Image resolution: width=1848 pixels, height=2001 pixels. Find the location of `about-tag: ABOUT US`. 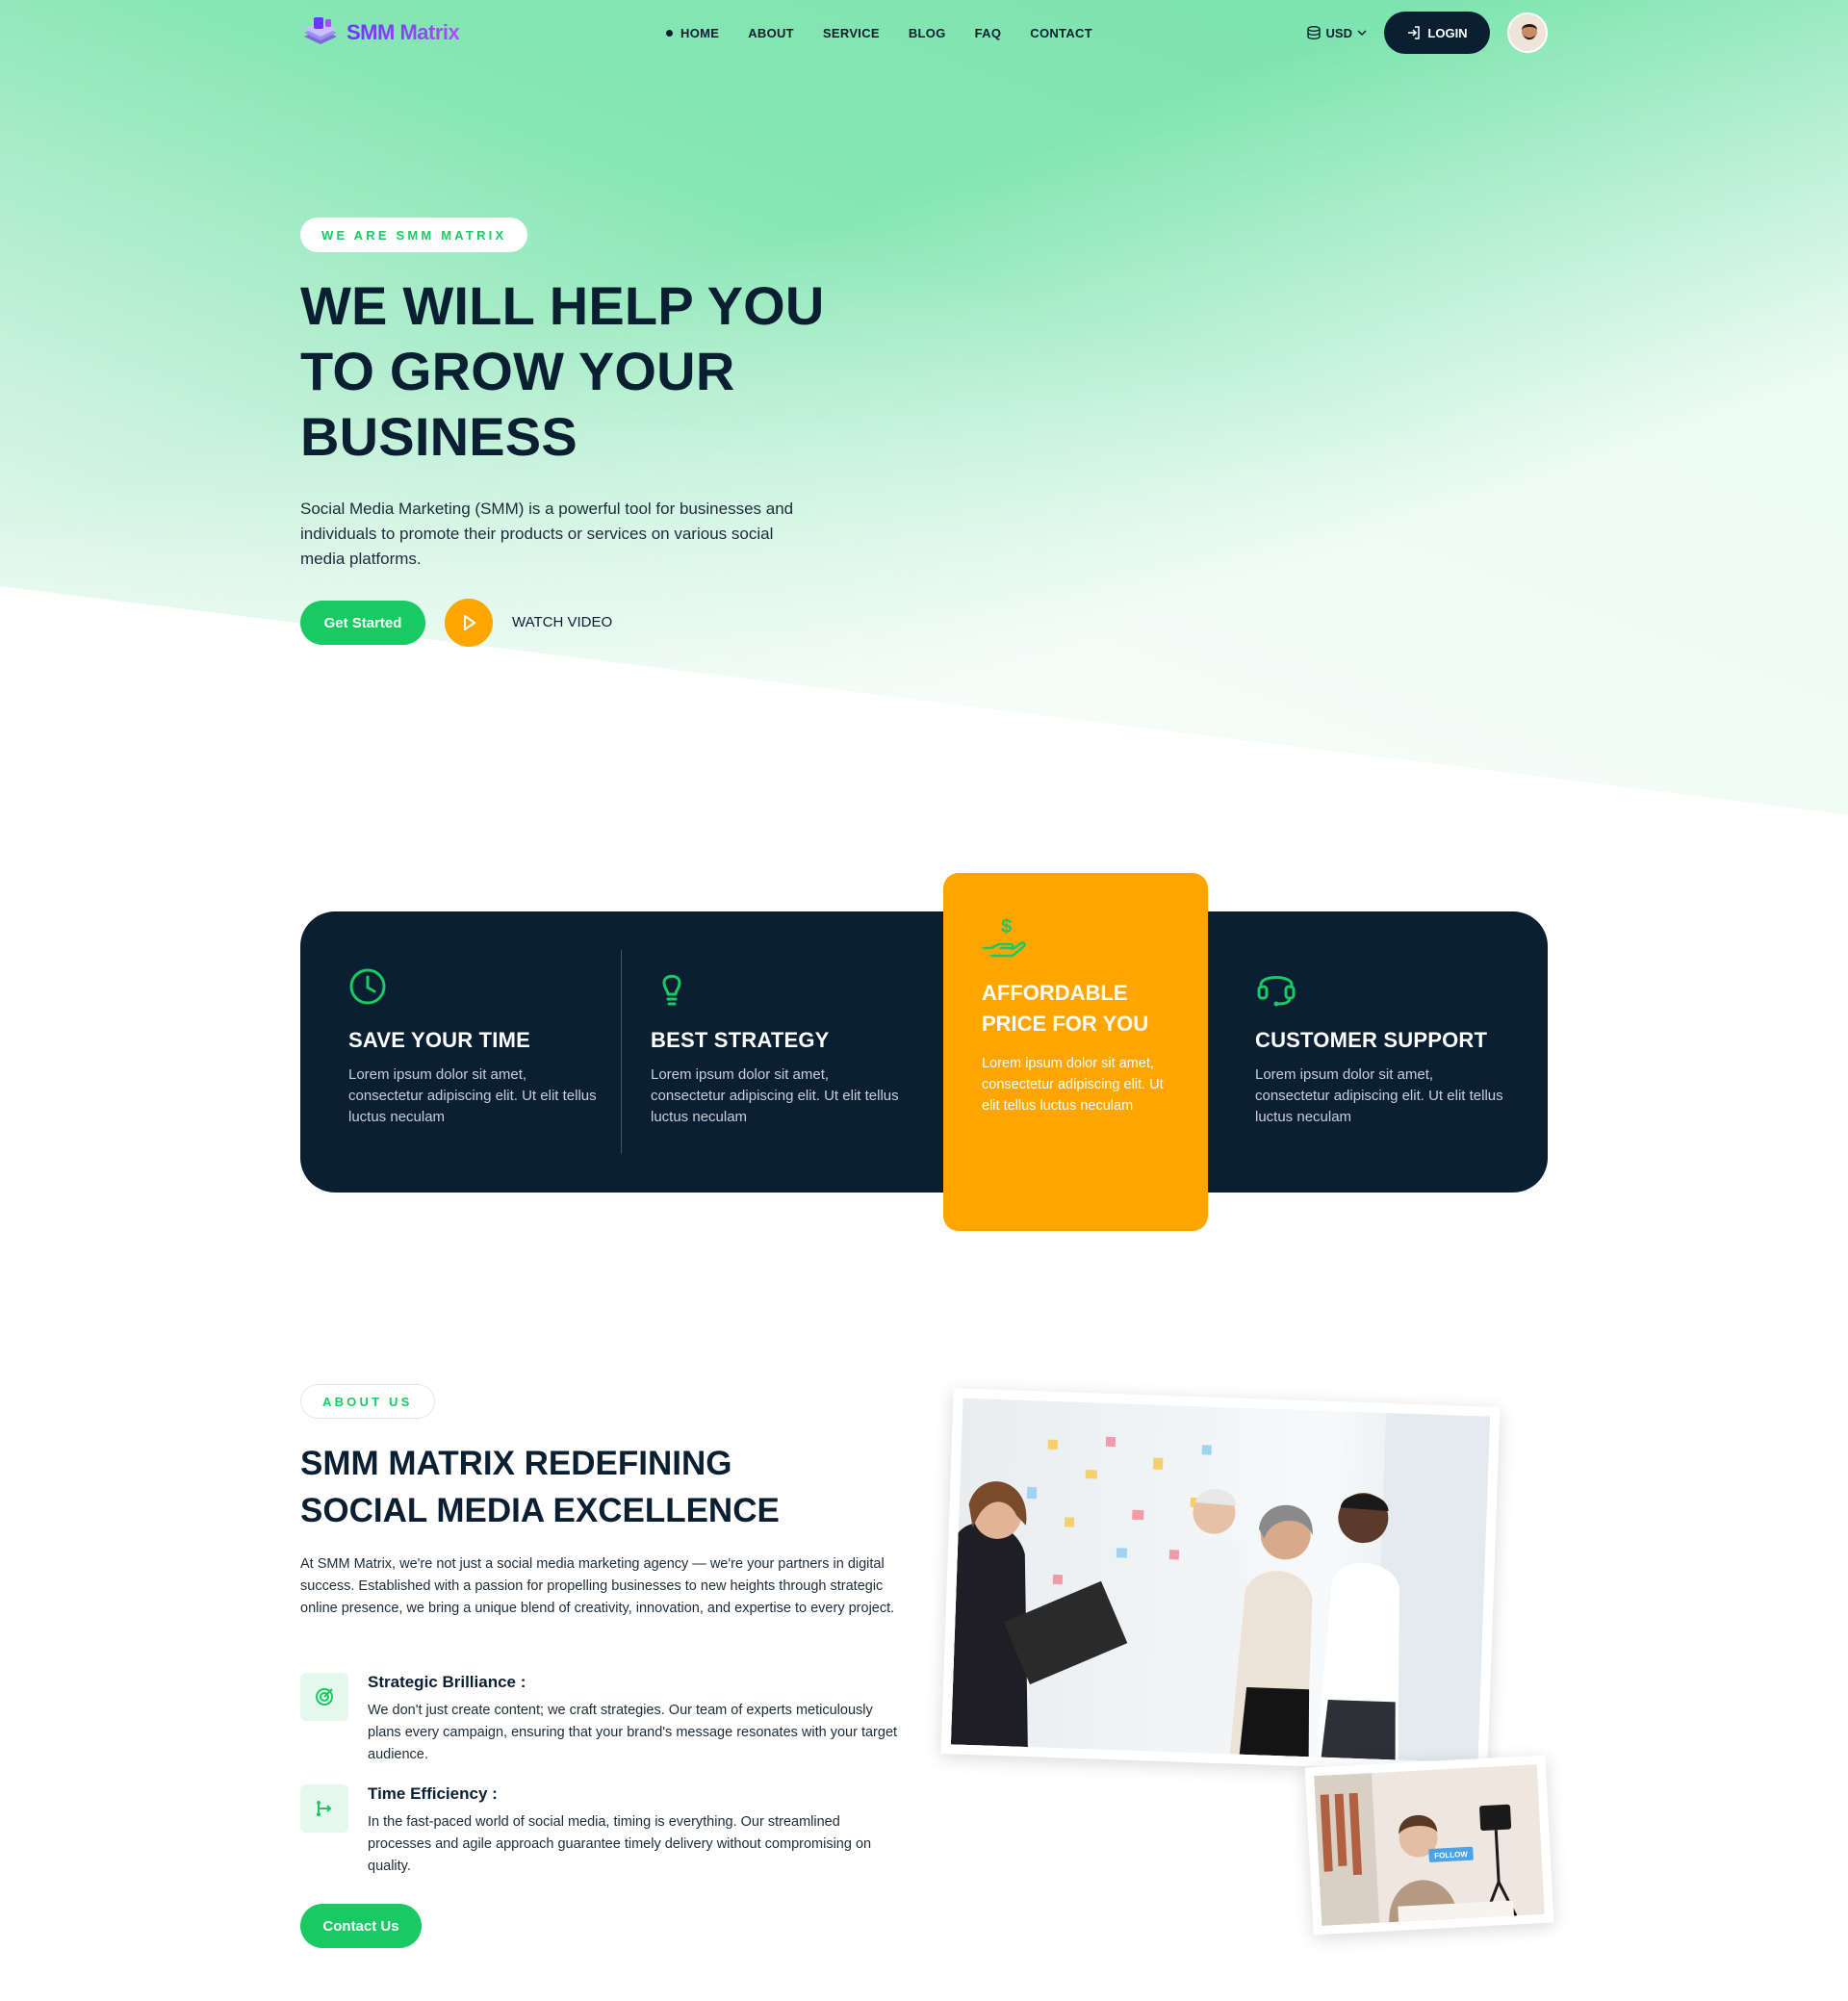

about-tag: ABOUT US is located at coordinates (367, 1401).